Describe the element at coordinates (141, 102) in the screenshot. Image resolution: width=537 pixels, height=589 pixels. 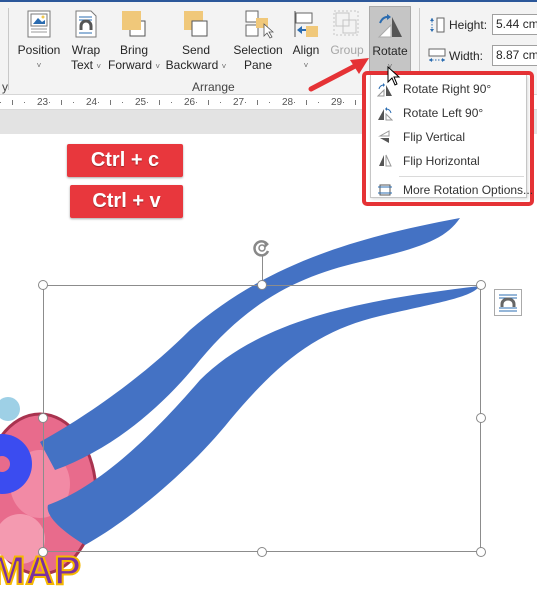
I see `ruler-number: 25` at that location.